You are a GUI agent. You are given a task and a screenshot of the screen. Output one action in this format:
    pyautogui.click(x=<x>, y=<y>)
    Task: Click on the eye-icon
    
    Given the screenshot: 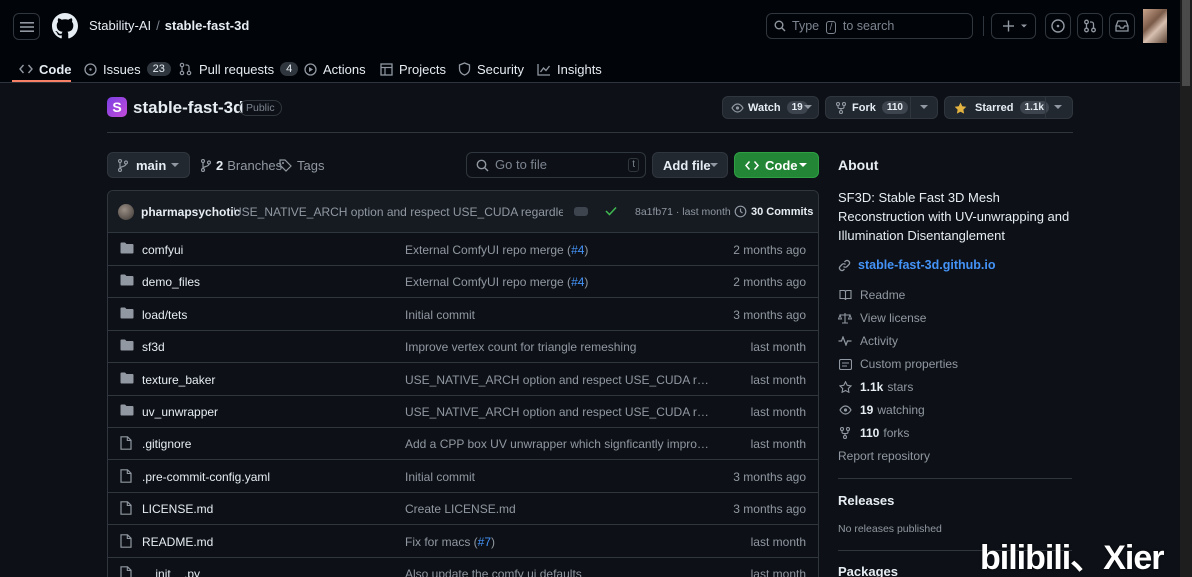 What is the action you would take?
    pyautogui.click(x=845, y=410)
    